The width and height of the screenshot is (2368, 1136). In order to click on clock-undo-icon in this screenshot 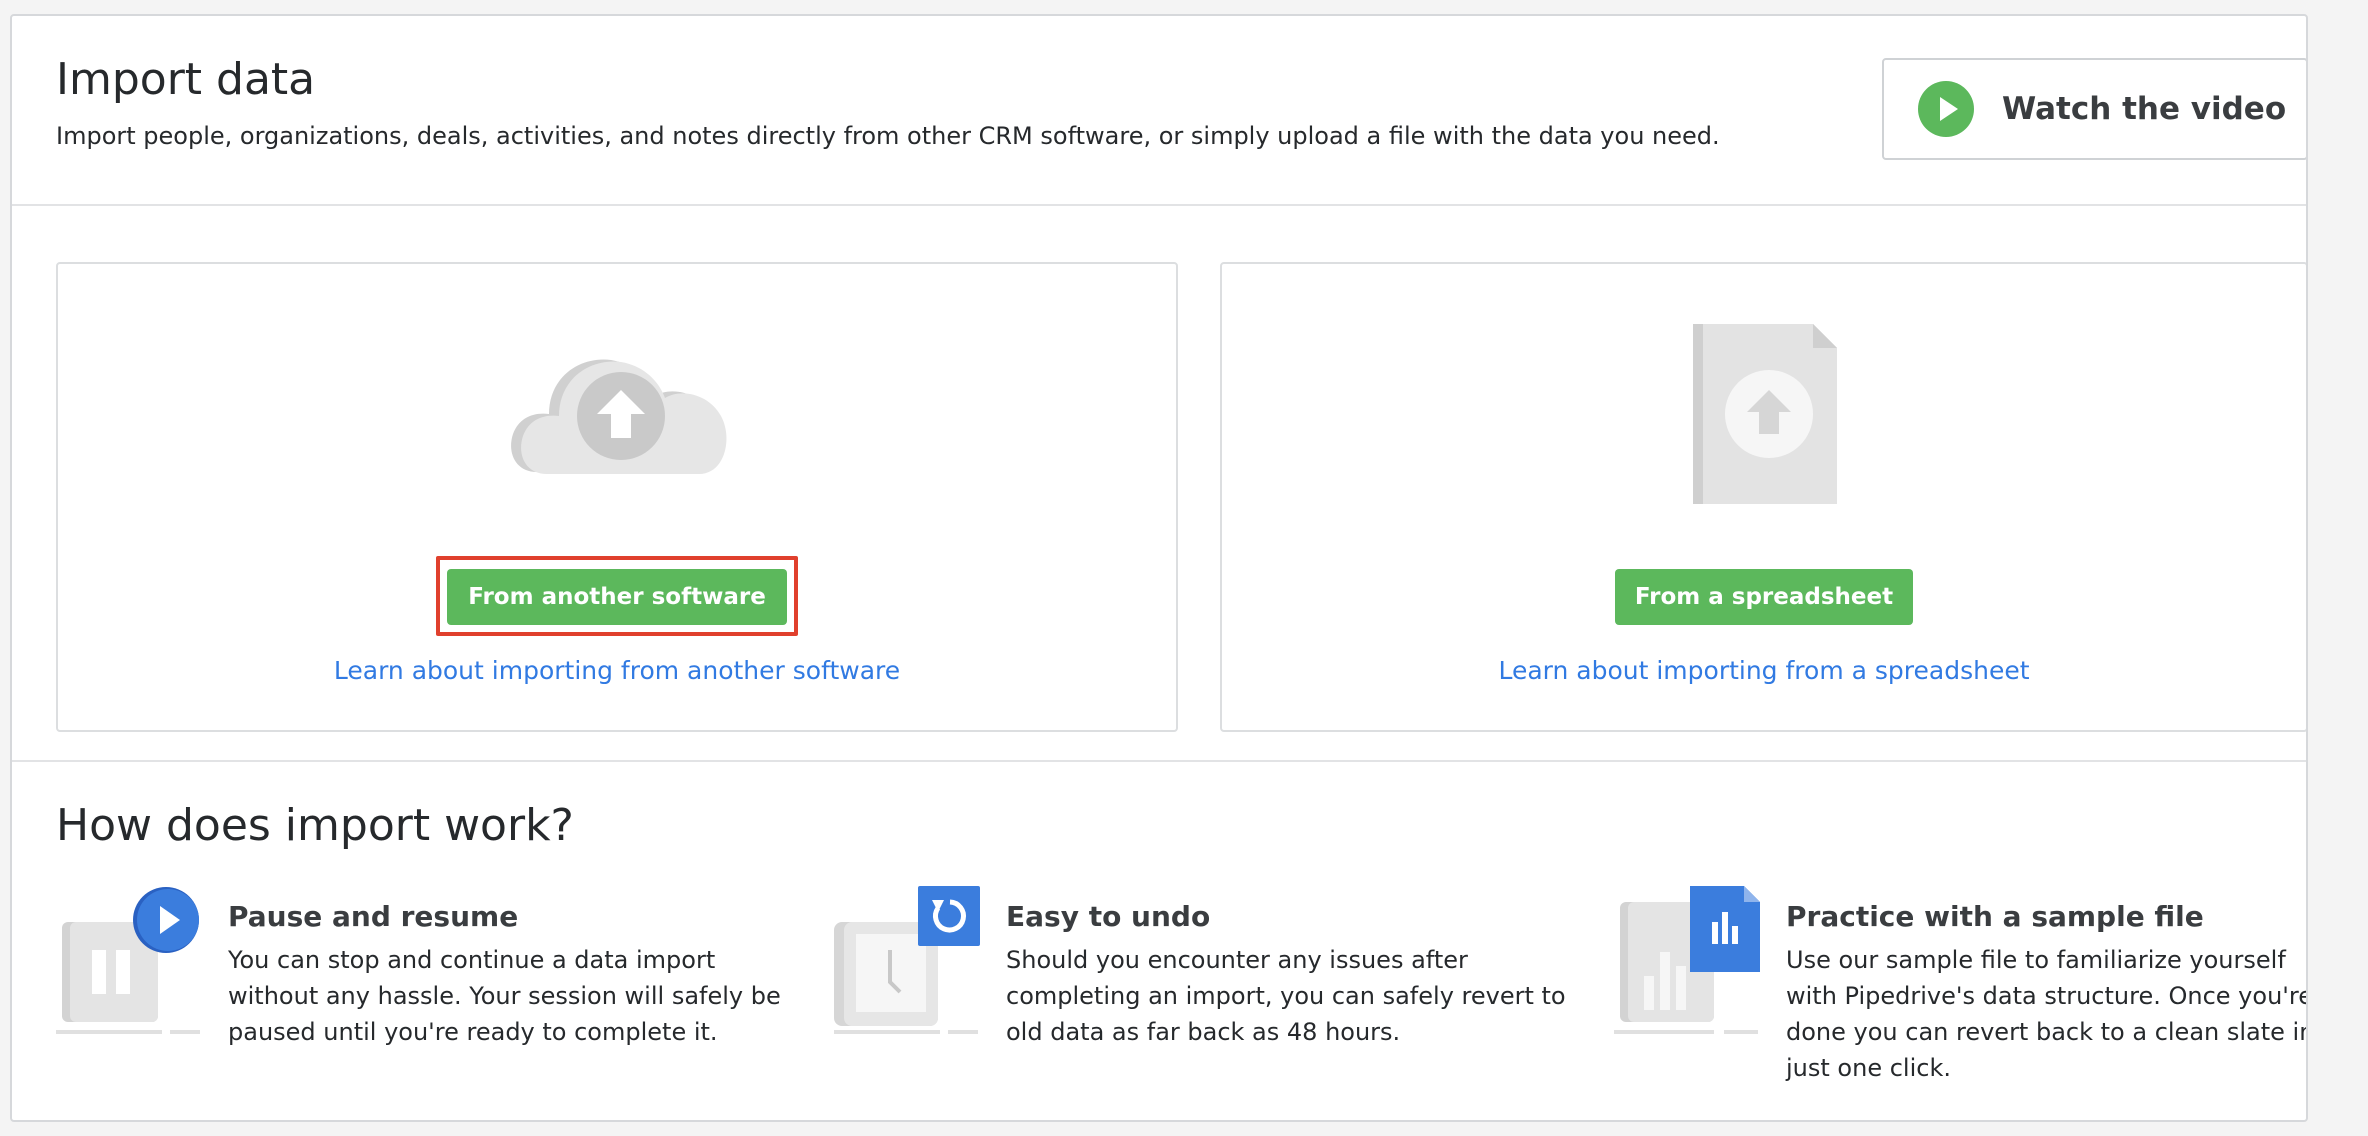, I will do `click(907, 960)`.